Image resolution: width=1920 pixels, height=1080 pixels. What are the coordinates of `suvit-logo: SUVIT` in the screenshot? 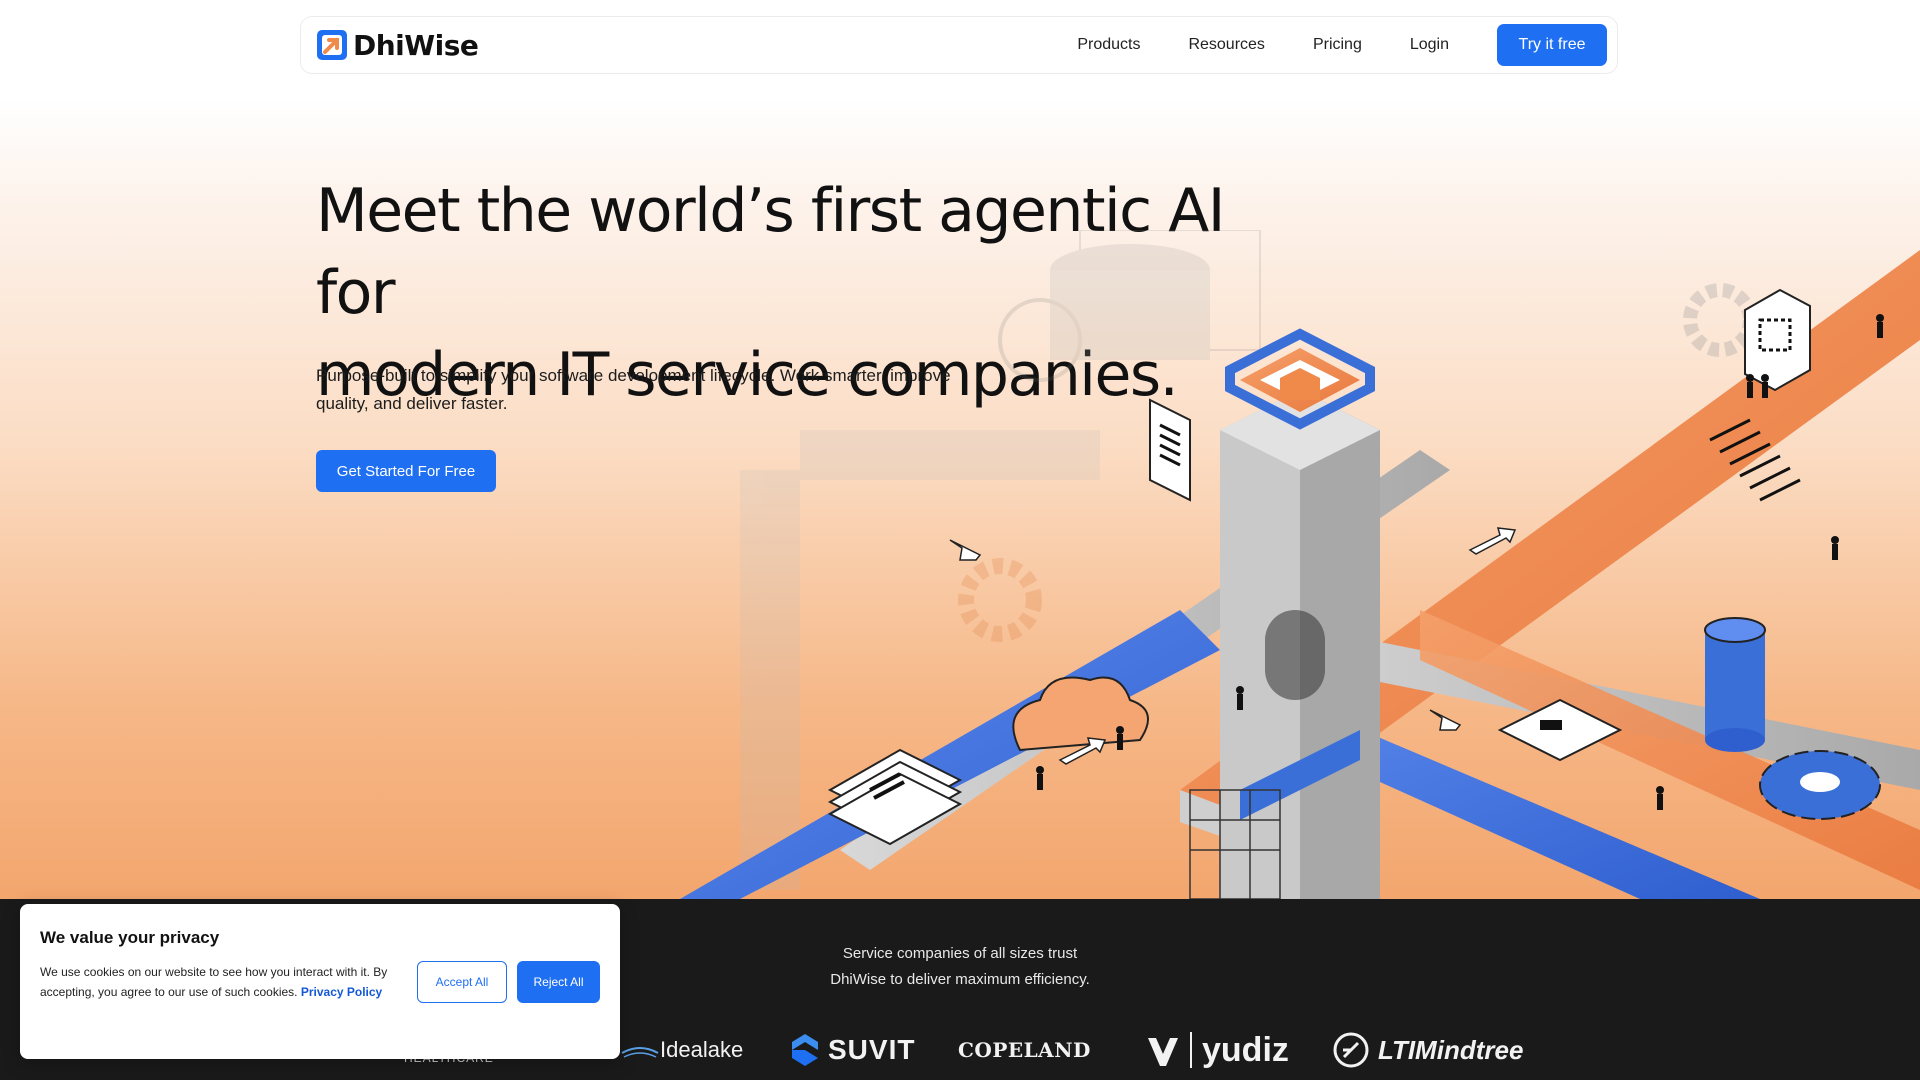 It's located at (852, 1050).